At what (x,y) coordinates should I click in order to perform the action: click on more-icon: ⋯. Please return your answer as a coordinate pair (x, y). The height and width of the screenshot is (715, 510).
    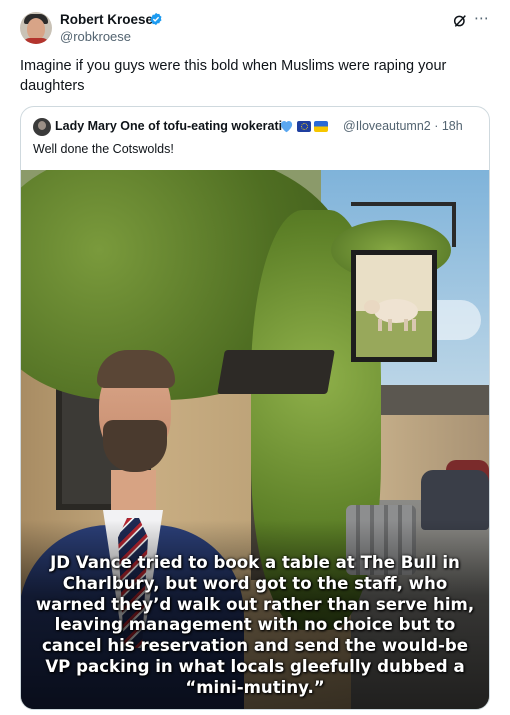
    Looking at the image, I should click on (482, 18).